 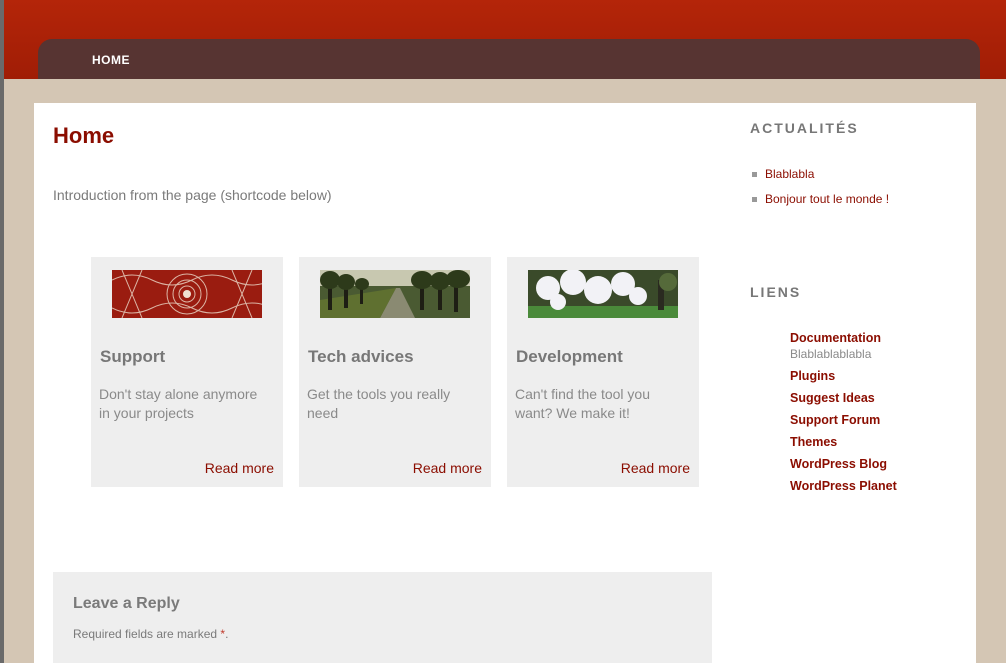 I want to click on link-item: Themes, so click(x=843, y=442).